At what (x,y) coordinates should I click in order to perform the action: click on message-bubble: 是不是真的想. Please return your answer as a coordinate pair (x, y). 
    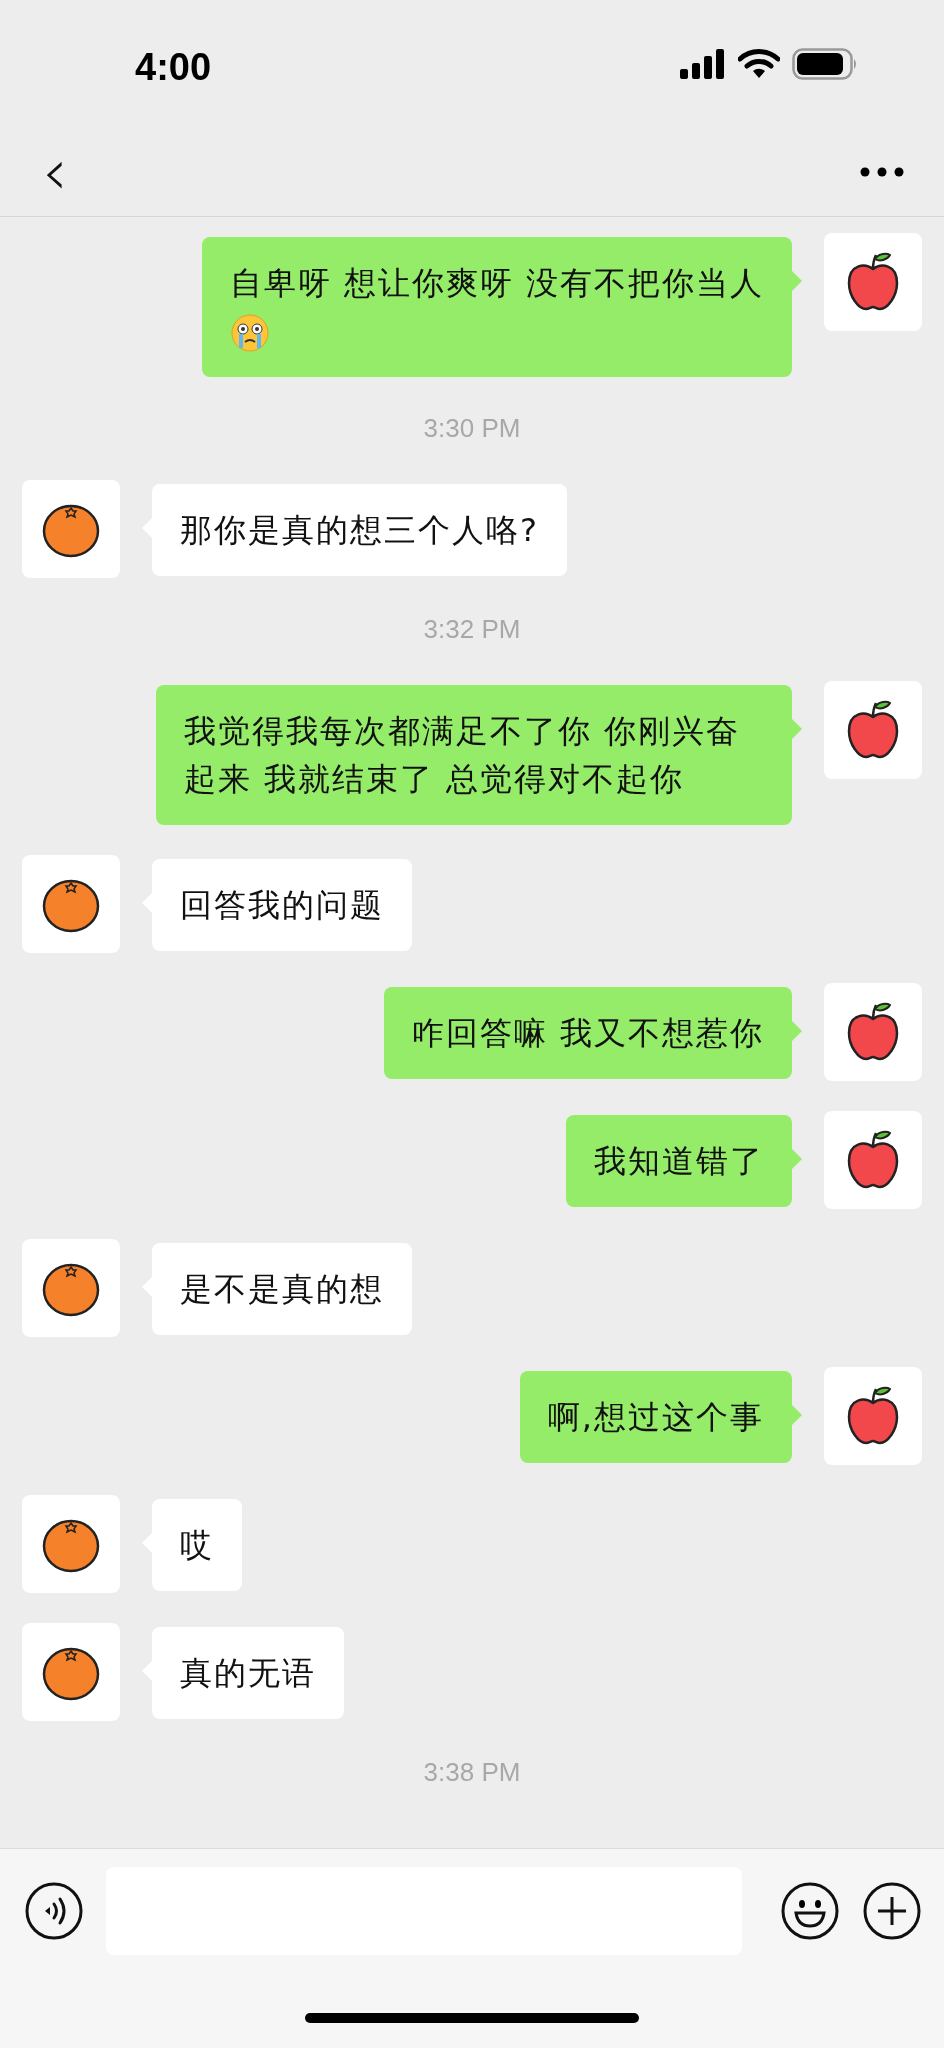
    Looking at the image, I should click on (282, 1289).